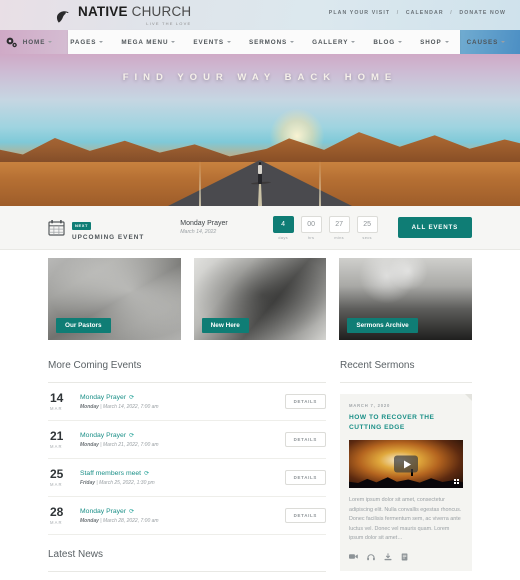  I want to click on event-meta: Monday | March 14, 2022, 7:00 am, so click(119, 406).